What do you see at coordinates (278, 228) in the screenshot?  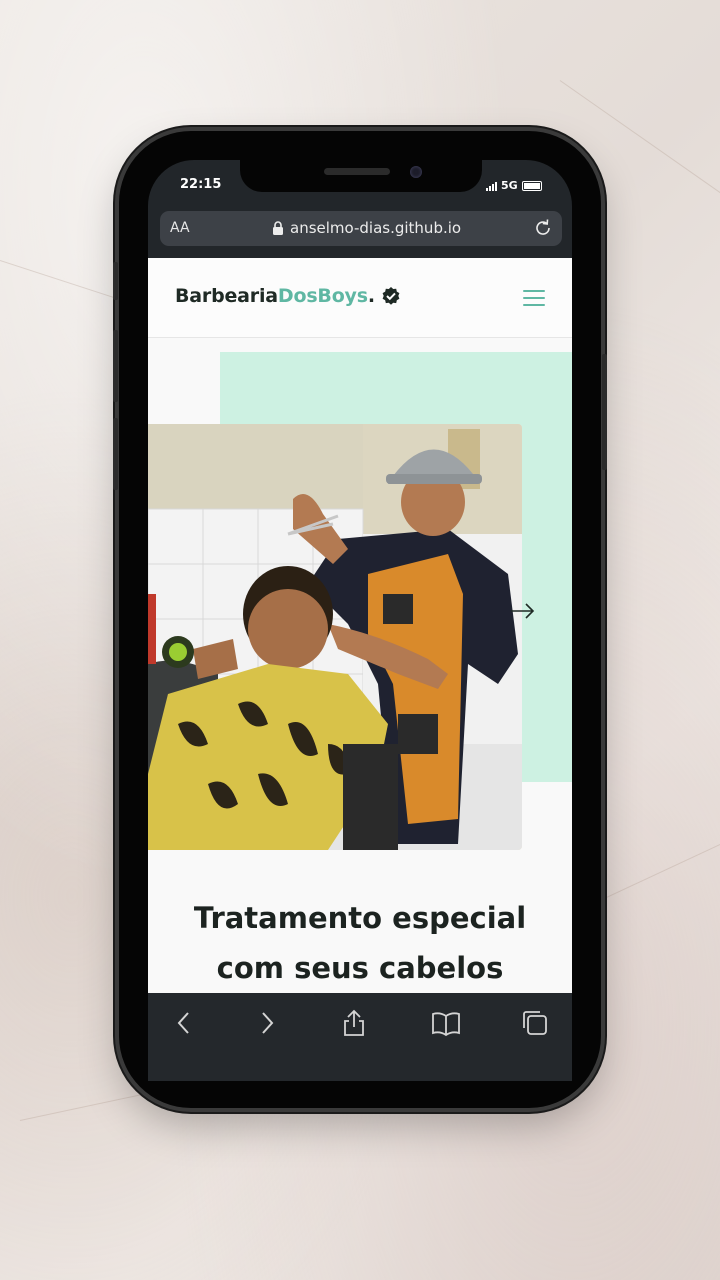 I see `lock-icon` at bounding box center [278, 228].